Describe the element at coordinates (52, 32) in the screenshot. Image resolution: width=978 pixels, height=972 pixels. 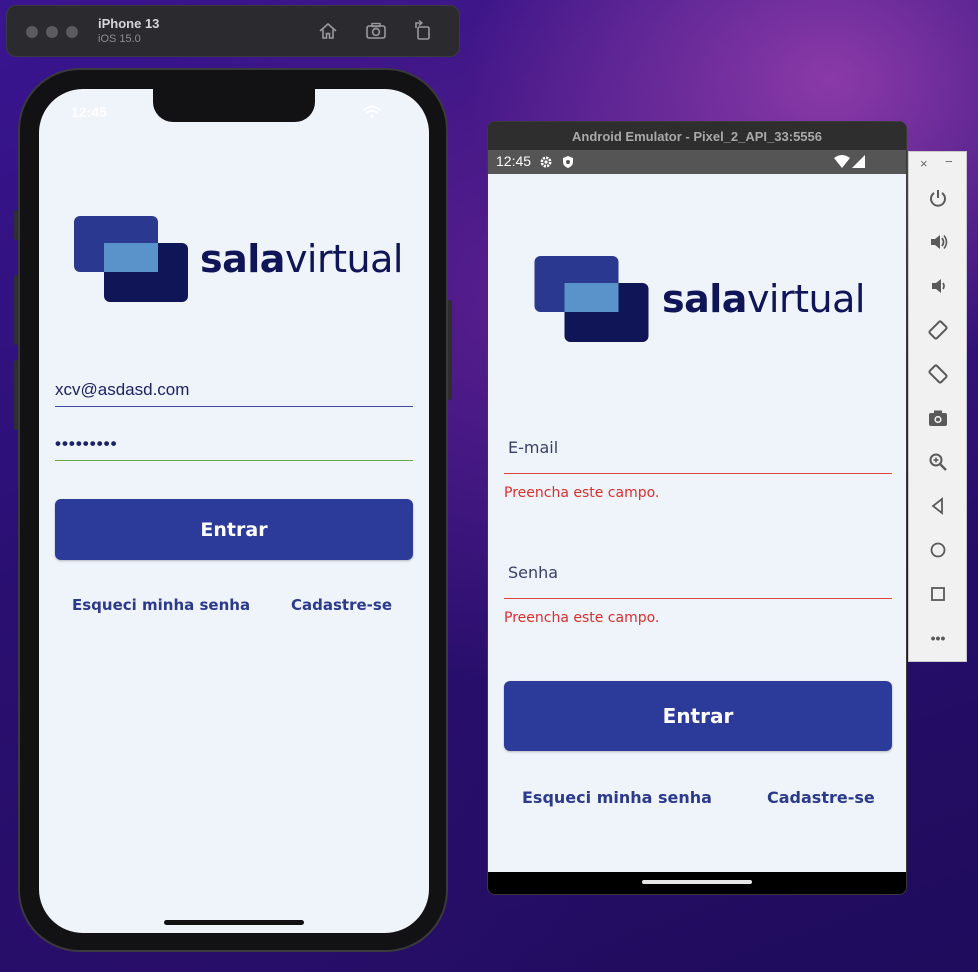
I see `minimize-window-button` at that location.